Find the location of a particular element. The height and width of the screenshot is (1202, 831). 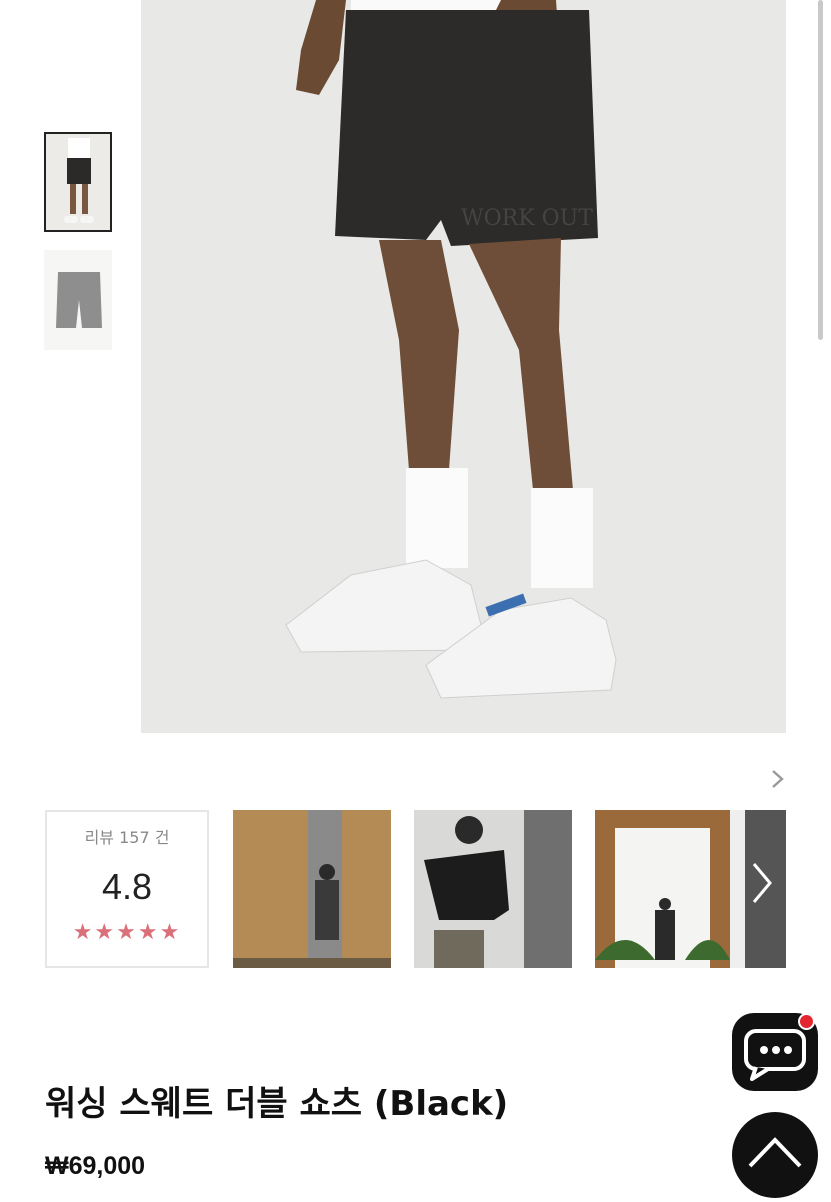

review-summary-card: 리뷰 157 건 4.8 ★★★★★ is located at coordinates (127, 889).